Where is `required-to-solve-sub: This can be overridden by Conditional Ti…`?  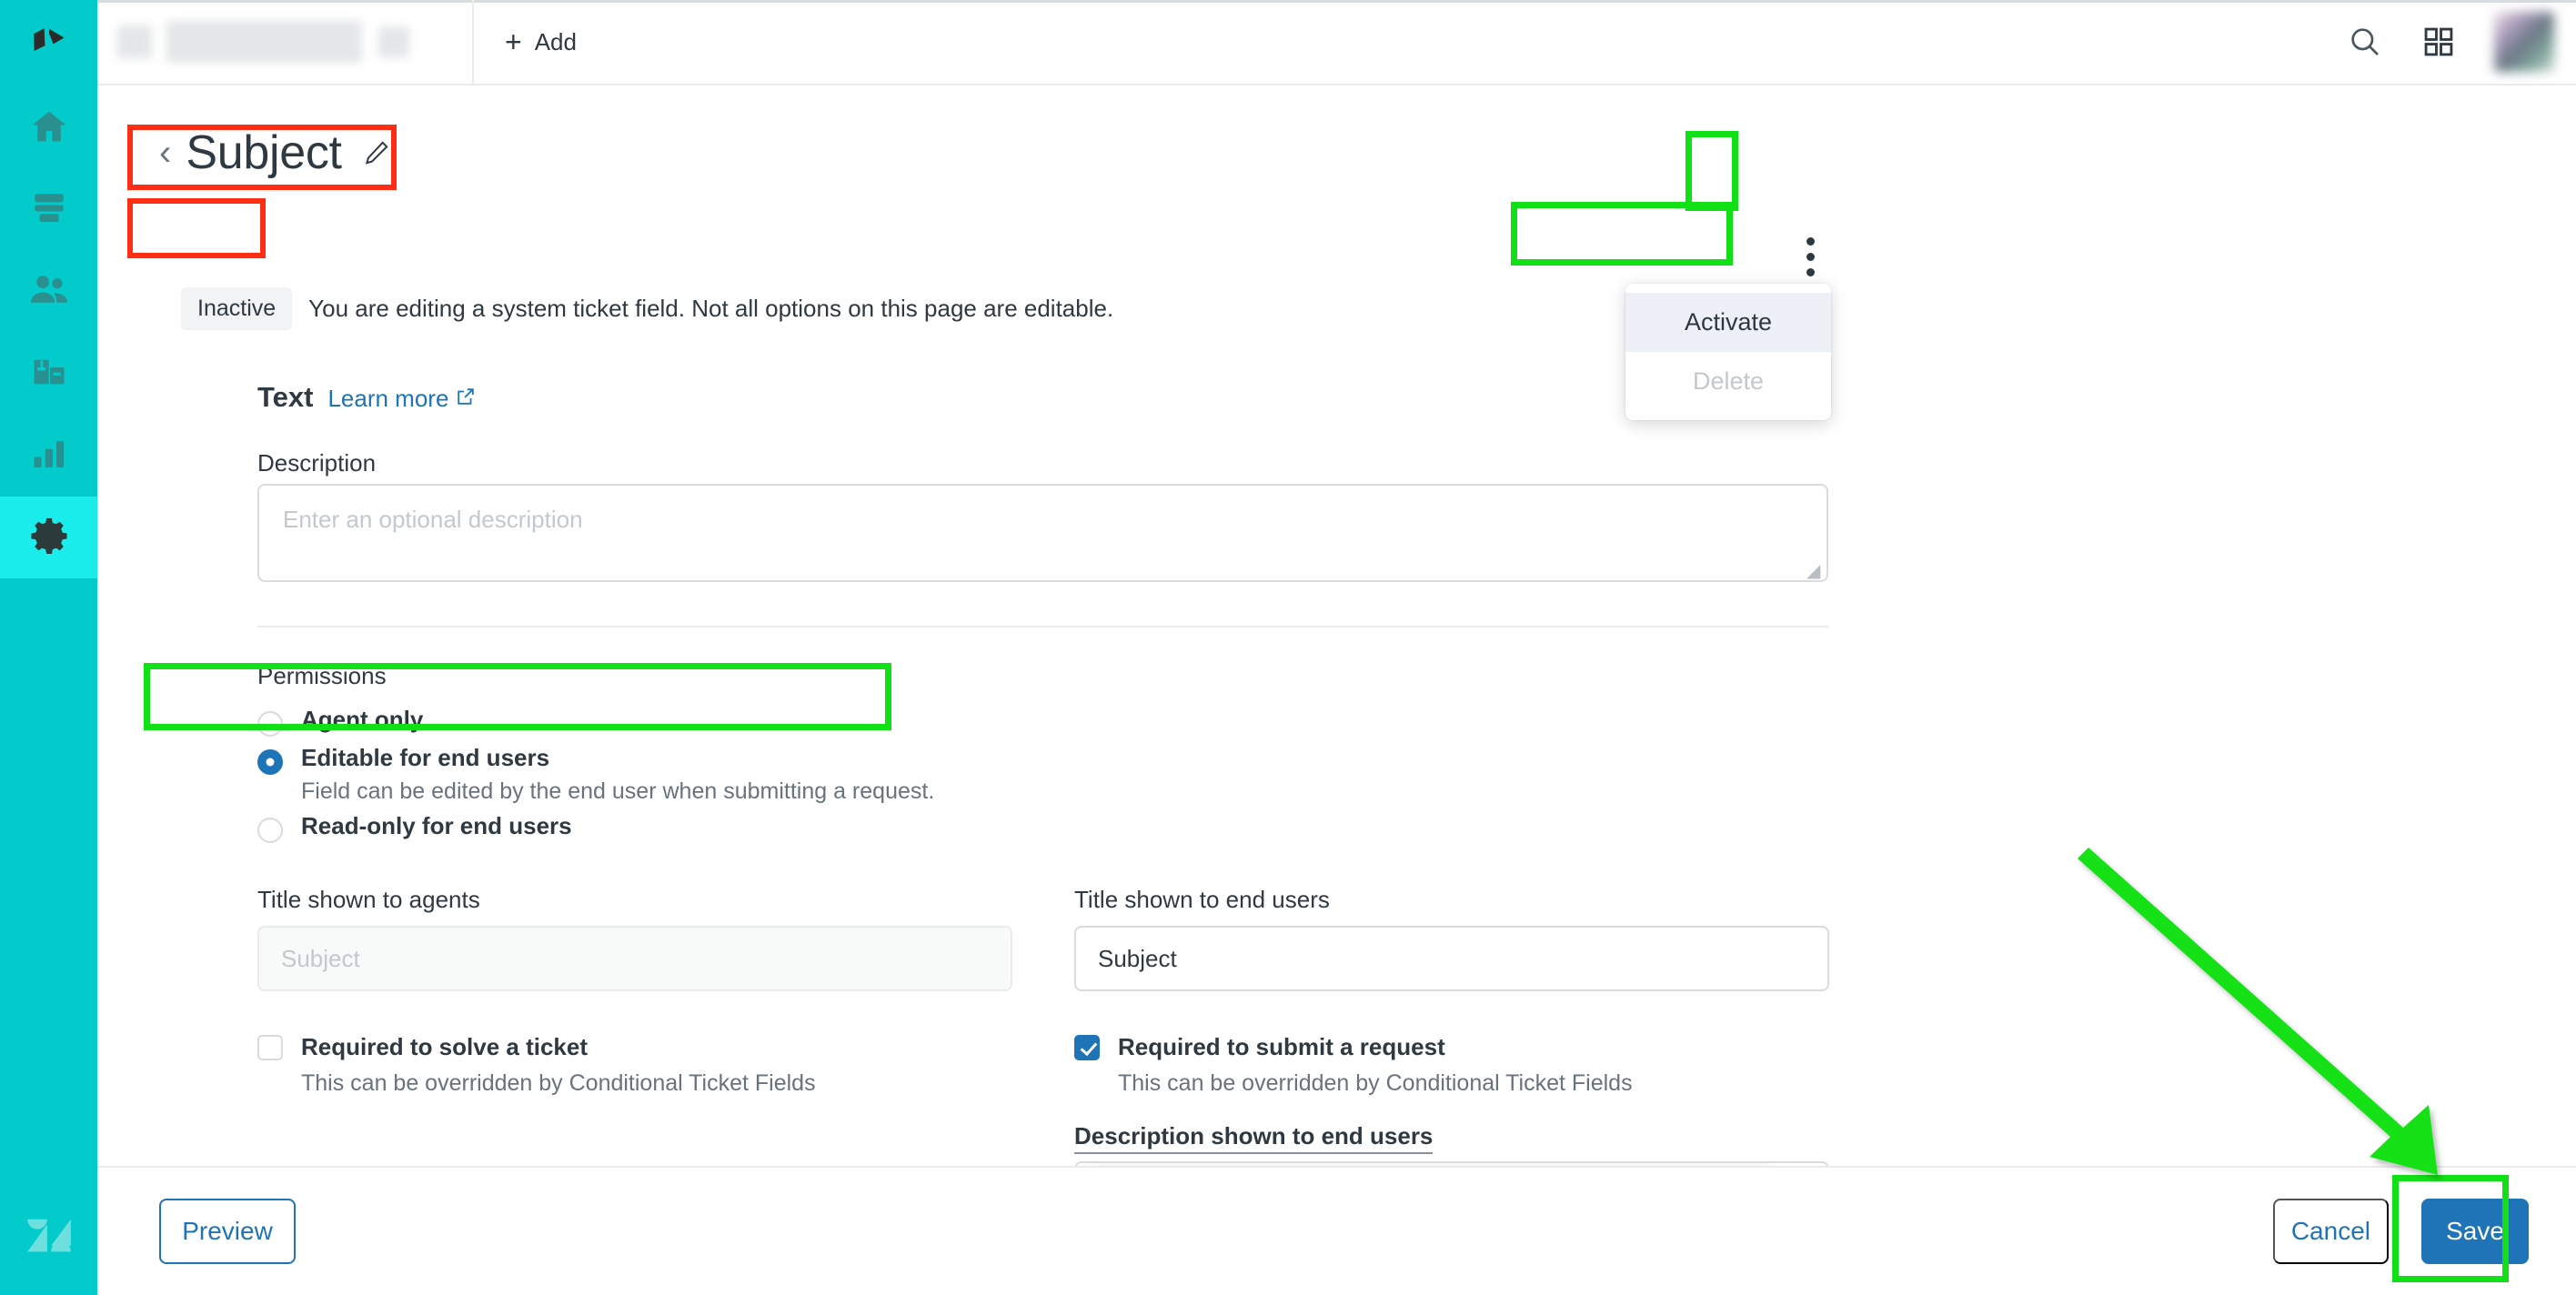 required-to-solve-sub: This can be overridden by Conditional Ti… is located at coordinates (558, 1083).